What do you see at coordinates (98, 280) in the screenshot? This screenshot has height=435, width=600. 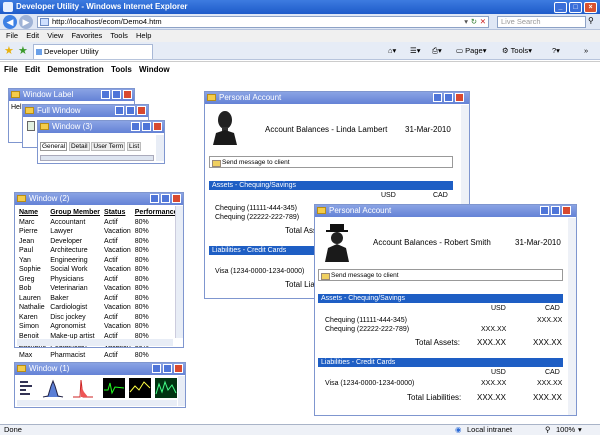 I see `table-row: Greg Physicians Actif 80%` at bounding box center [98, 280].